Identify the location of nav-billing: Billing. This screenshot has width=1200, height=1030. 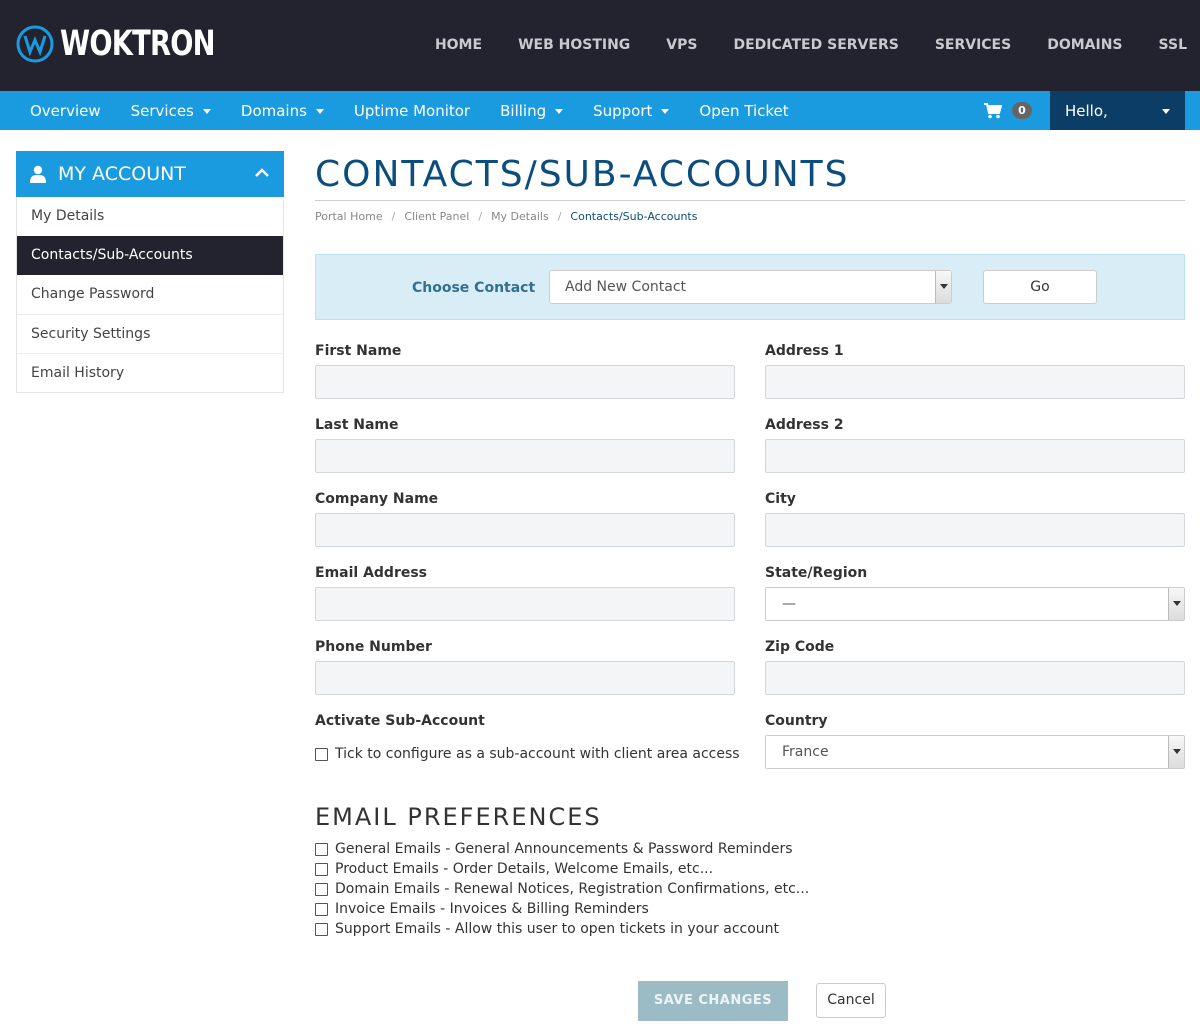
(531, 111).